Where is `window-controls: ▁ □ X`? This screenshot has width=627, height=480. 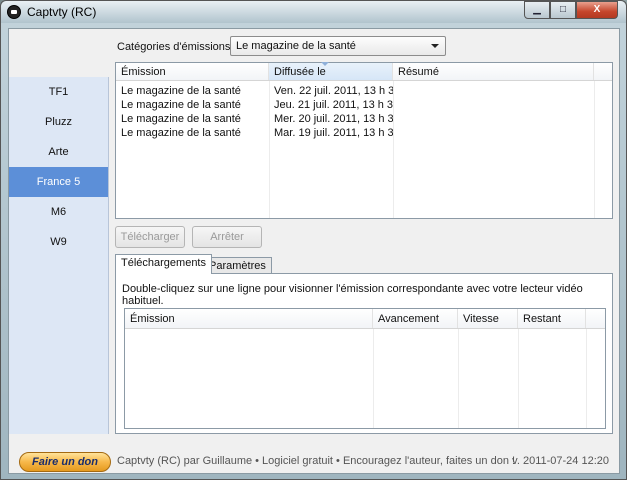
window-controls: ▁ □ X is located at coordinates (571, 10).